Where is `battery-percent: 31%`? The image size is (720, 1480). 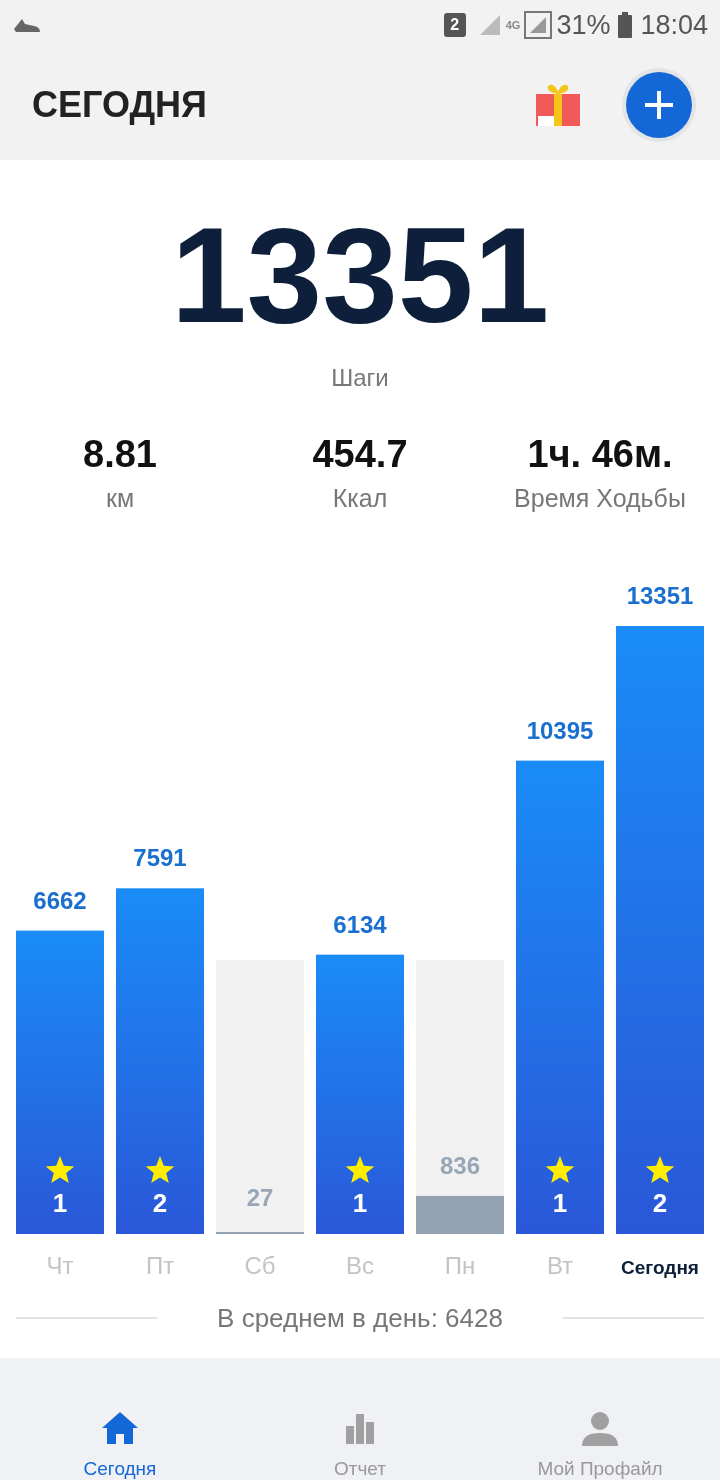
battery-percent: 31% is located at coordinates (583, 25).